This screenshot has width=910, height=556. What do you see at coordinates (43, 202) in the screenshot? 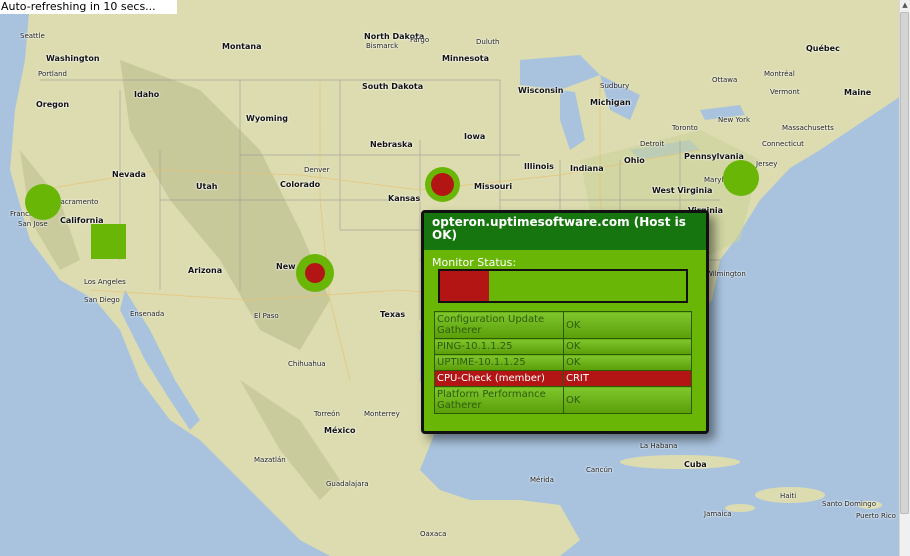
I see `host-marker-san-francisco` at bounding box center [43, 202].